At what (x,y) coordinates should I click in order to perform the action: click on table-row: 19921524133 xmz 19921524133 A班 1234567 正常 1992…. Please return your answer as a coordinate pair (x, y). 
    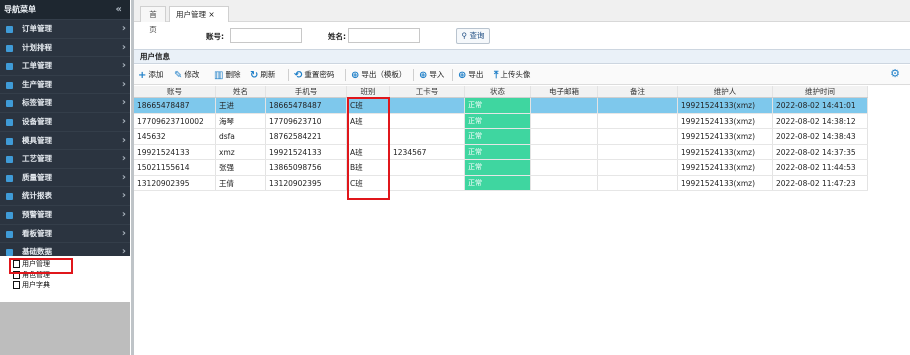
    Looking at the image, I should click on (501, 152).